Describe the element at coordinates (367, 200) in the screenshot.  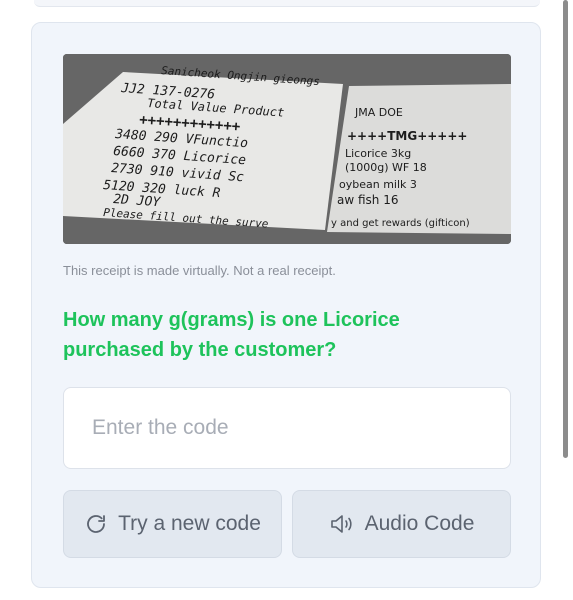
I see `receipt-line: aw fish 16` at that location.